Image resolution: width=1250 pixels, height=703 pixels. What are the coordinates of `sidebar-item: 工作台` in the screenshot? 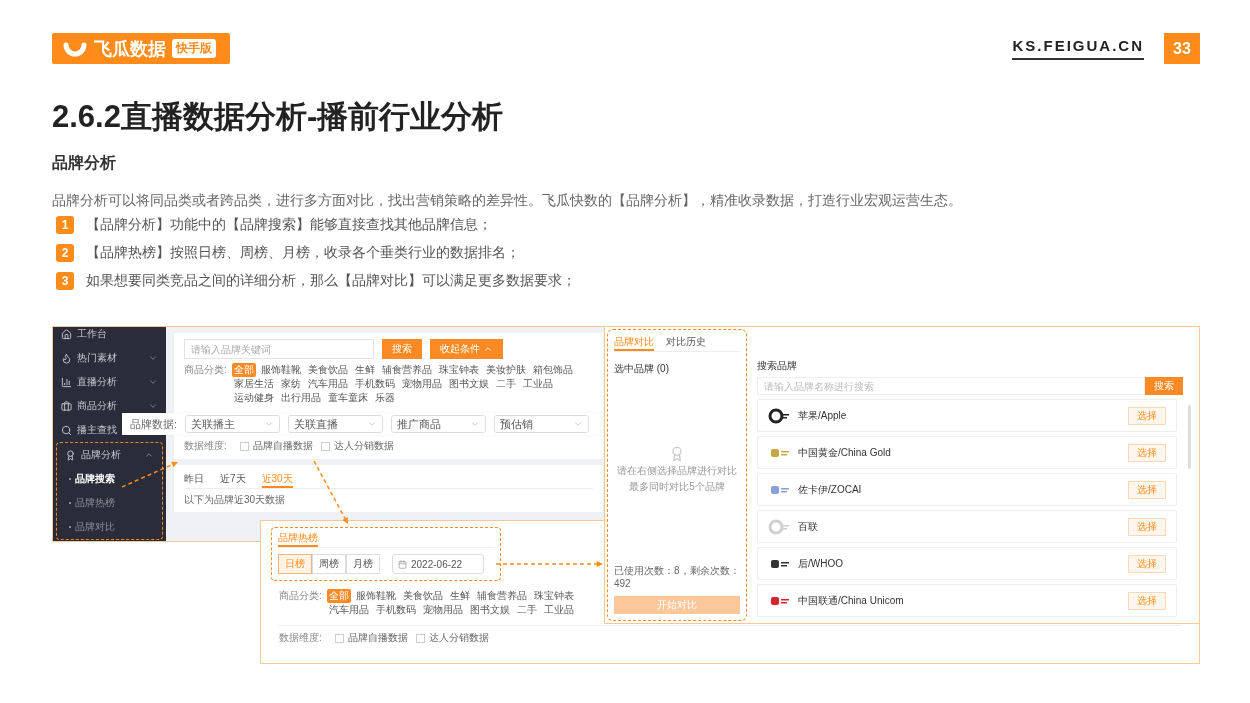 It's located at (84, 336).